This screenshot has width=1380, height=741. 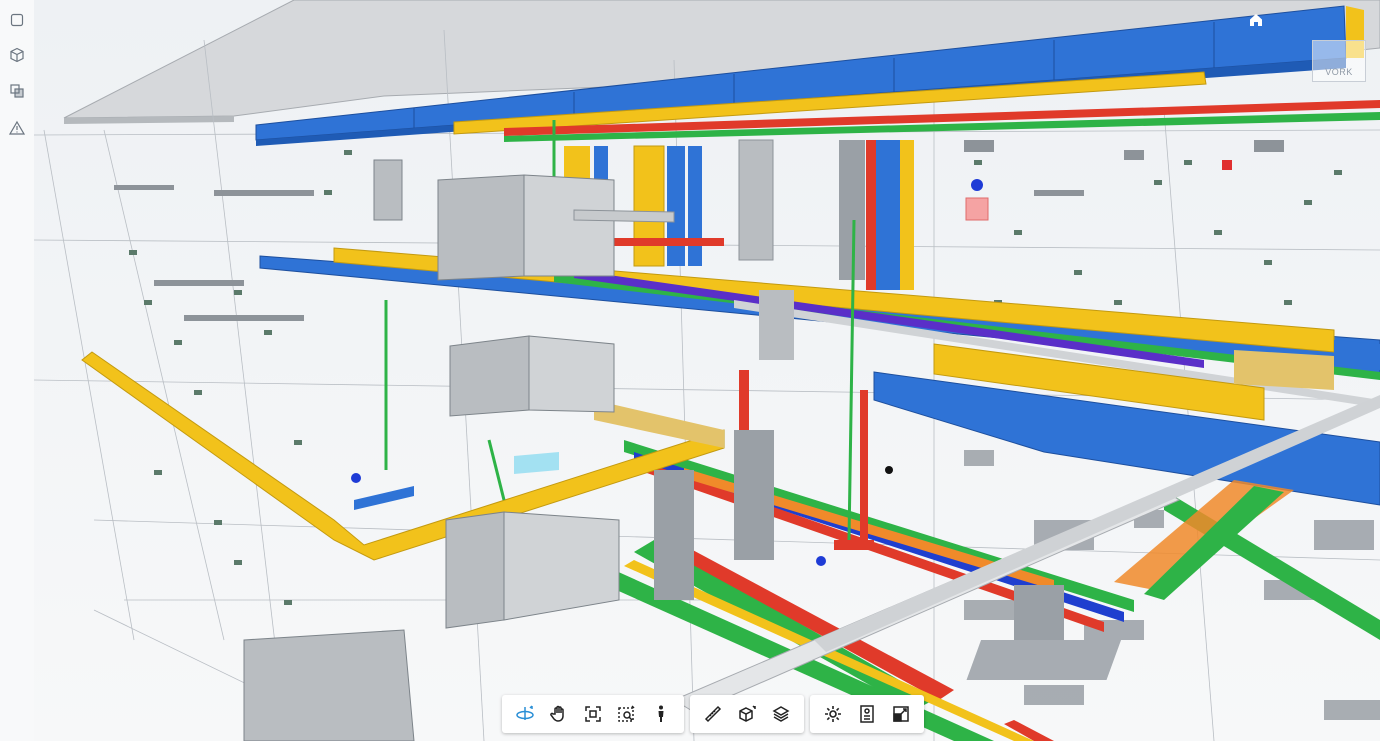 I want to click on settings-gear-icon, so click(x=833, y=714).